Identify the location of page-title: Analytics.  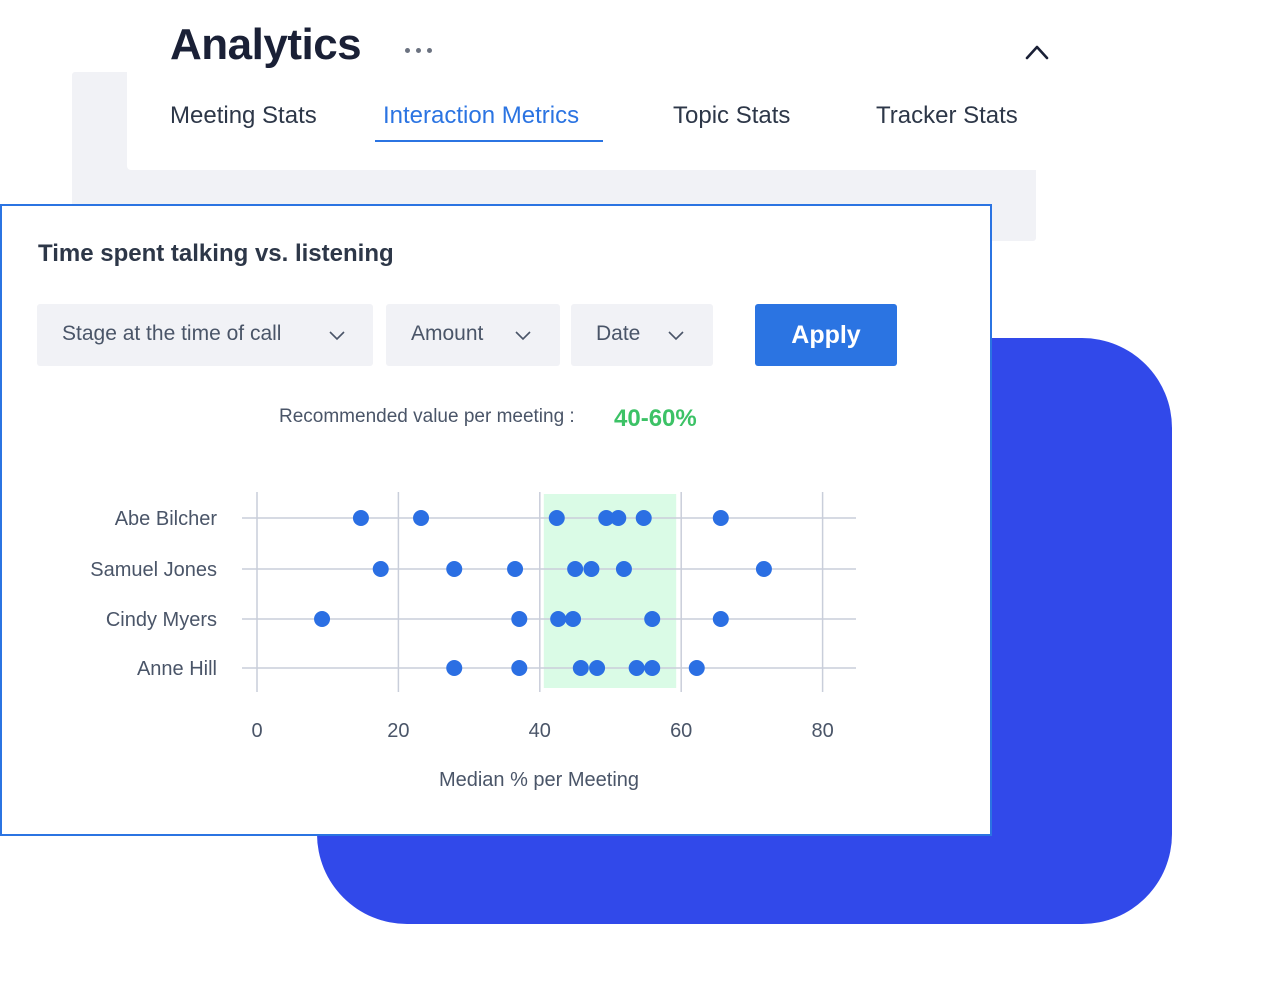
(266, 44).